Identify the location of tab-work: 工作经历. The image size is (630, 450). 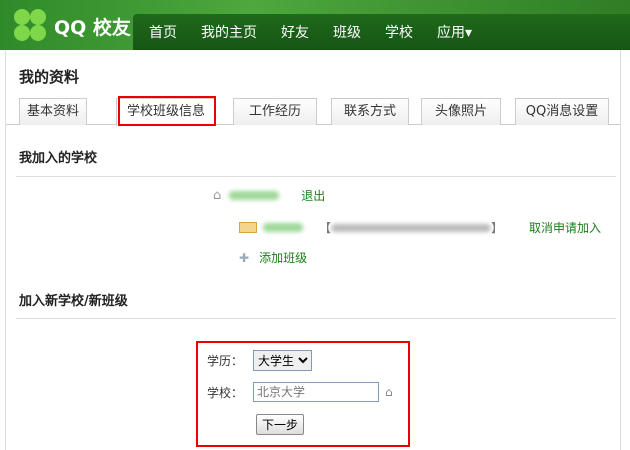
(275, 111).